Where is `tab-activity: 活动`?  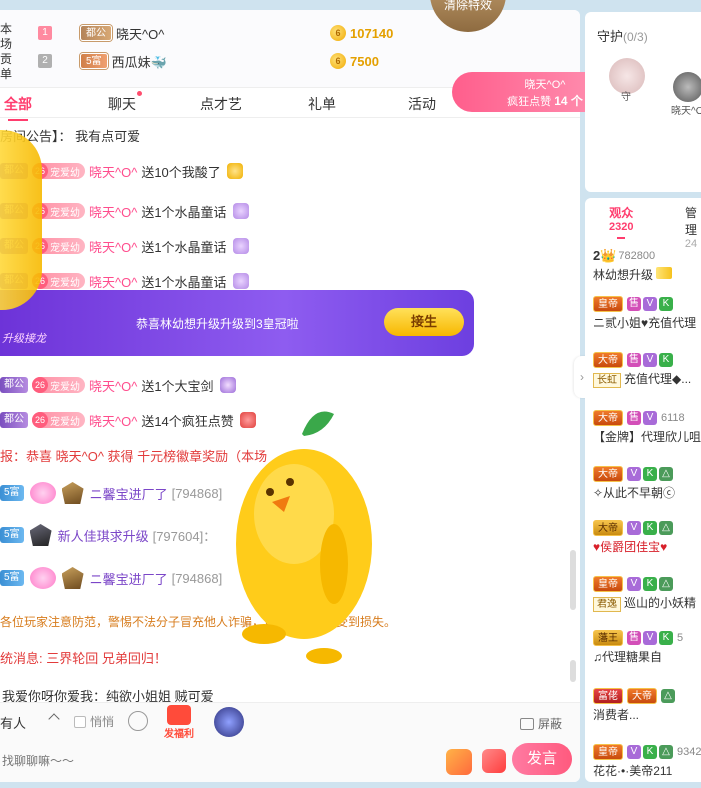 tab-activity: 活动 is located at coordinates (422, 104).